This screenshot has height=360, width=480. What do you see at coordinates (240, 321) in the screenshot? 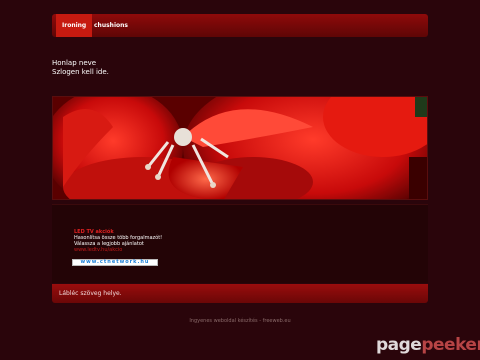
I see `credit-link: Ingyenes weboldal készítés - freeweb.eu` at bounding box center [240, 321].